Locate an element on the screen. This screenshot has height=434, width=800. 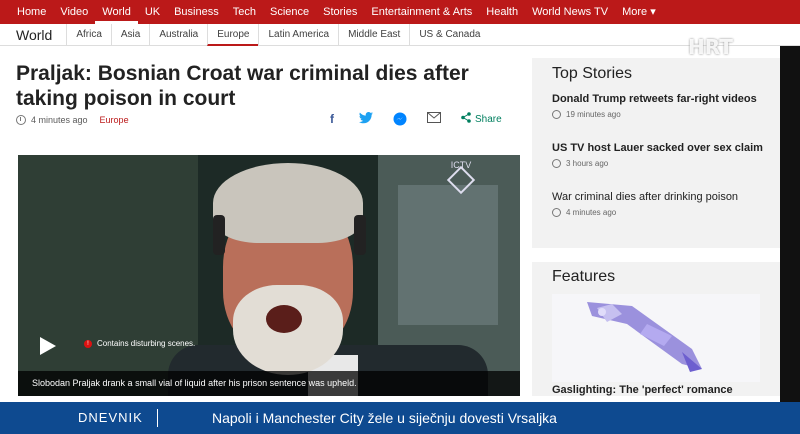
story-time: 19 minutes ago is located at coordinates (593, 114).